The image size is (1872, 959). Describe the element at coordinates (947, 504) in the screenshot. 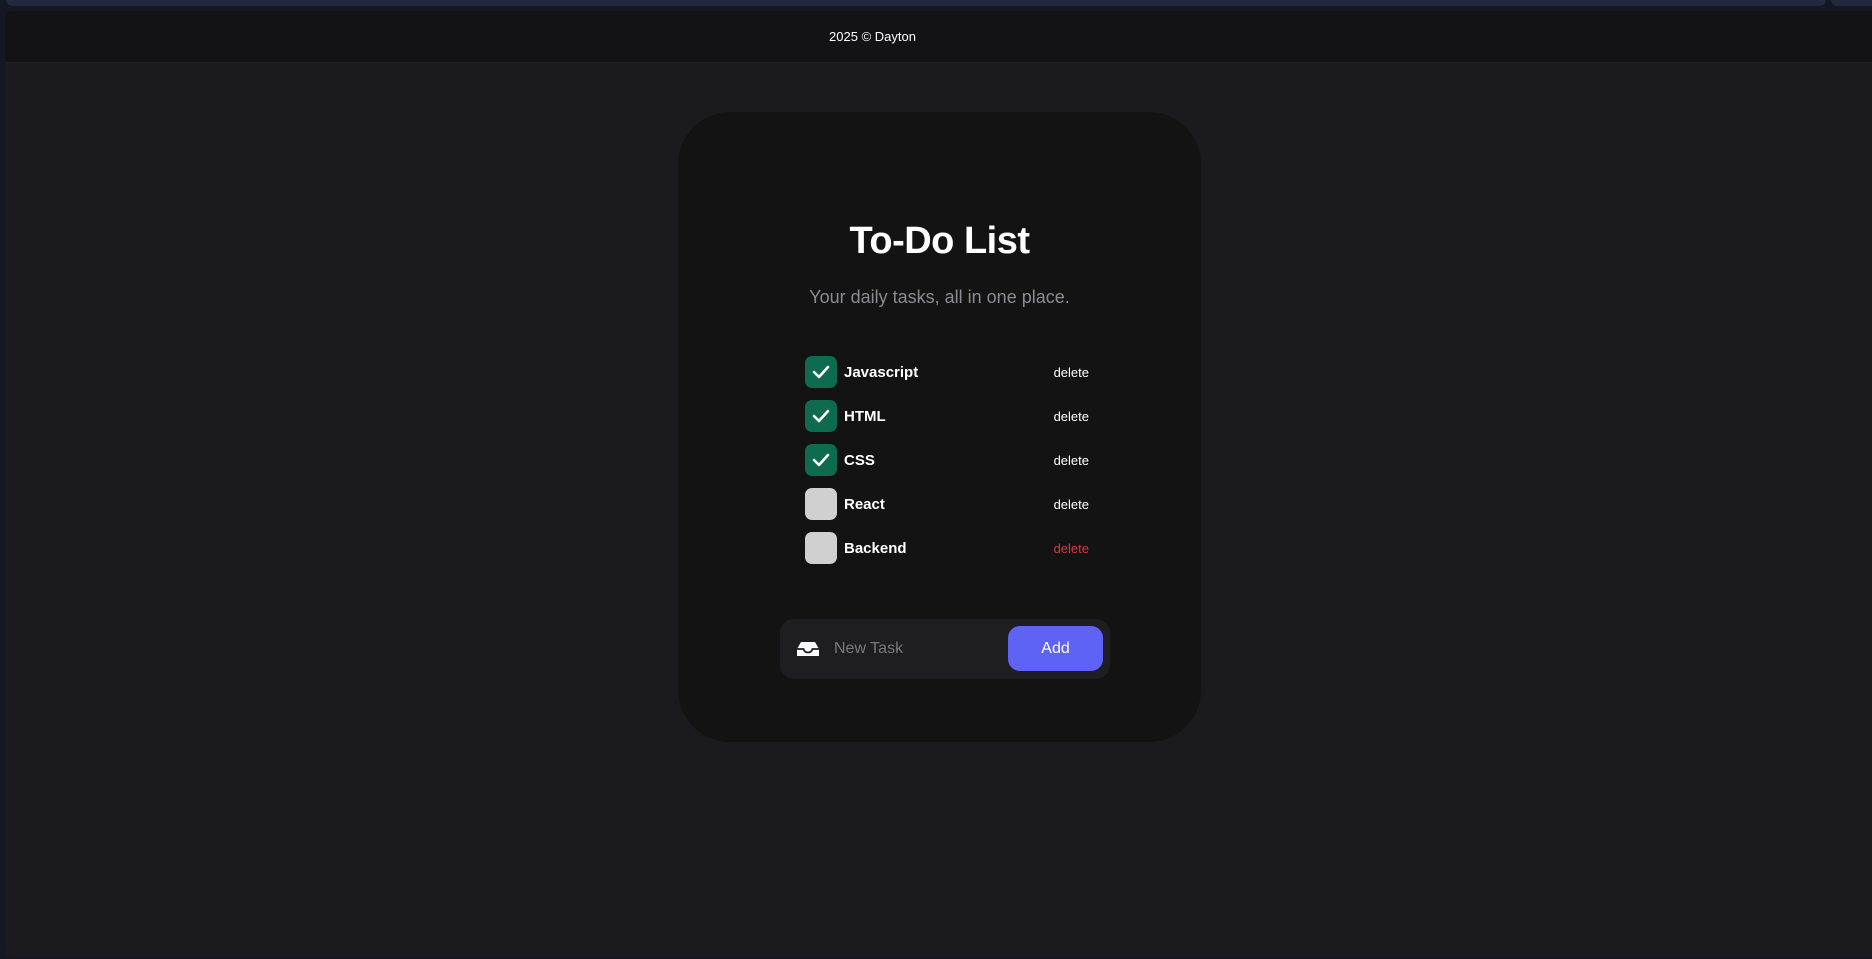

I see `task-item: React delete` at that location.